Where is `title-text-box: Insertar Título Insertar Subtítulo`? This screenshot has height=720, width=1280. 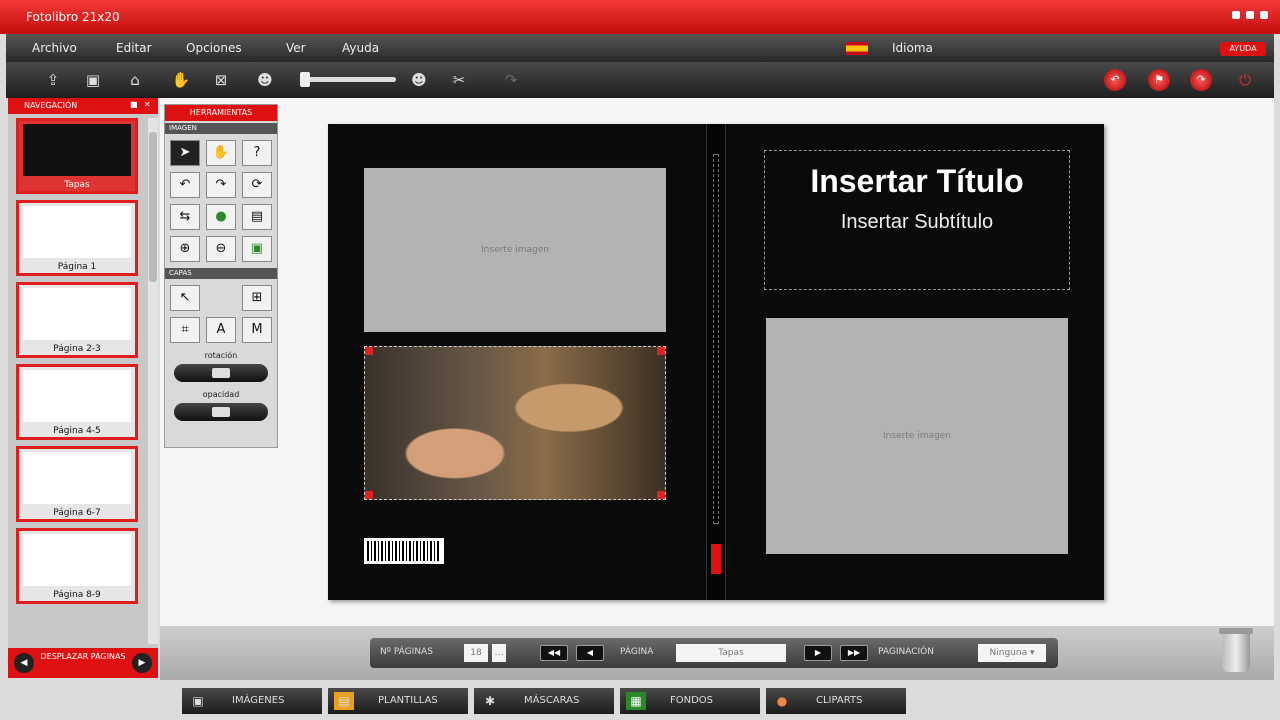
title-text-box: Insertar Título Insertar Subtítulo is located at coordinates (917, 220).